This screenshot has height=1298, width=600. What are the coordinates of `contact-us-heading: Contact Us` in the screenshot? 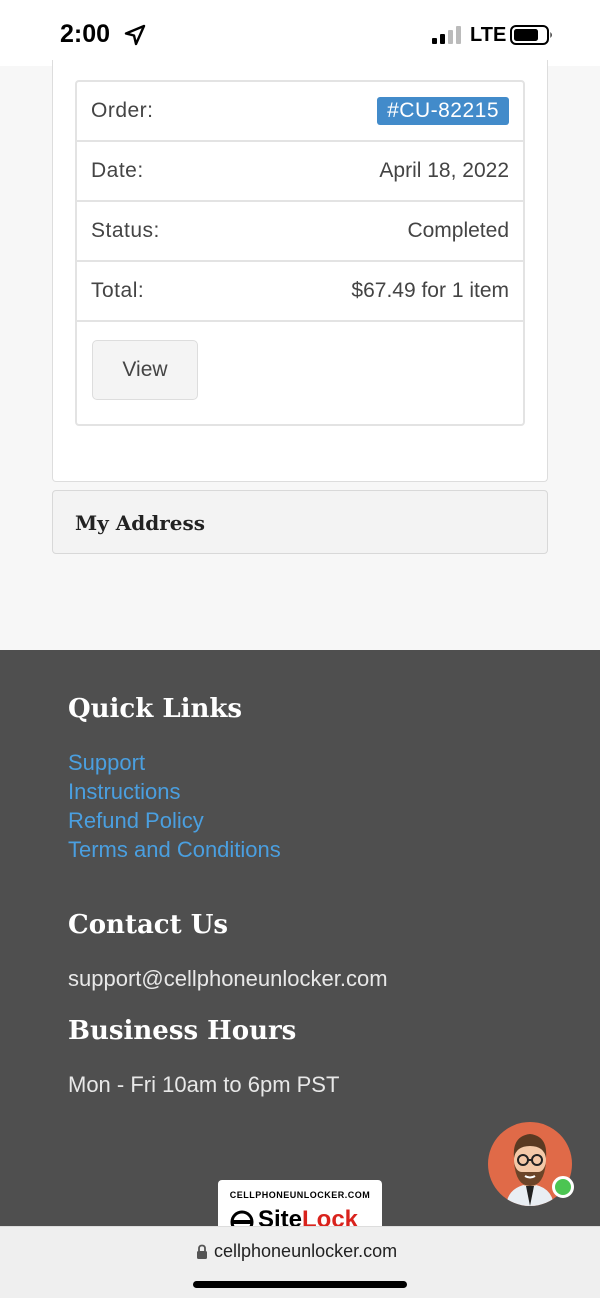 It's located at (148, 925).